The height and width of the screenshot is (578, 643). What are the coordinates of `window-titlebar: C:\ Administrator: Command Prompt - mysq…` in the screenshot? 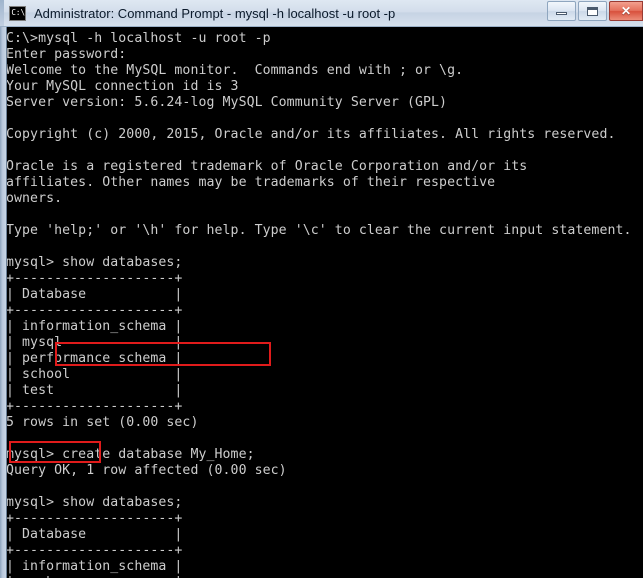 It's located at (321, 13).